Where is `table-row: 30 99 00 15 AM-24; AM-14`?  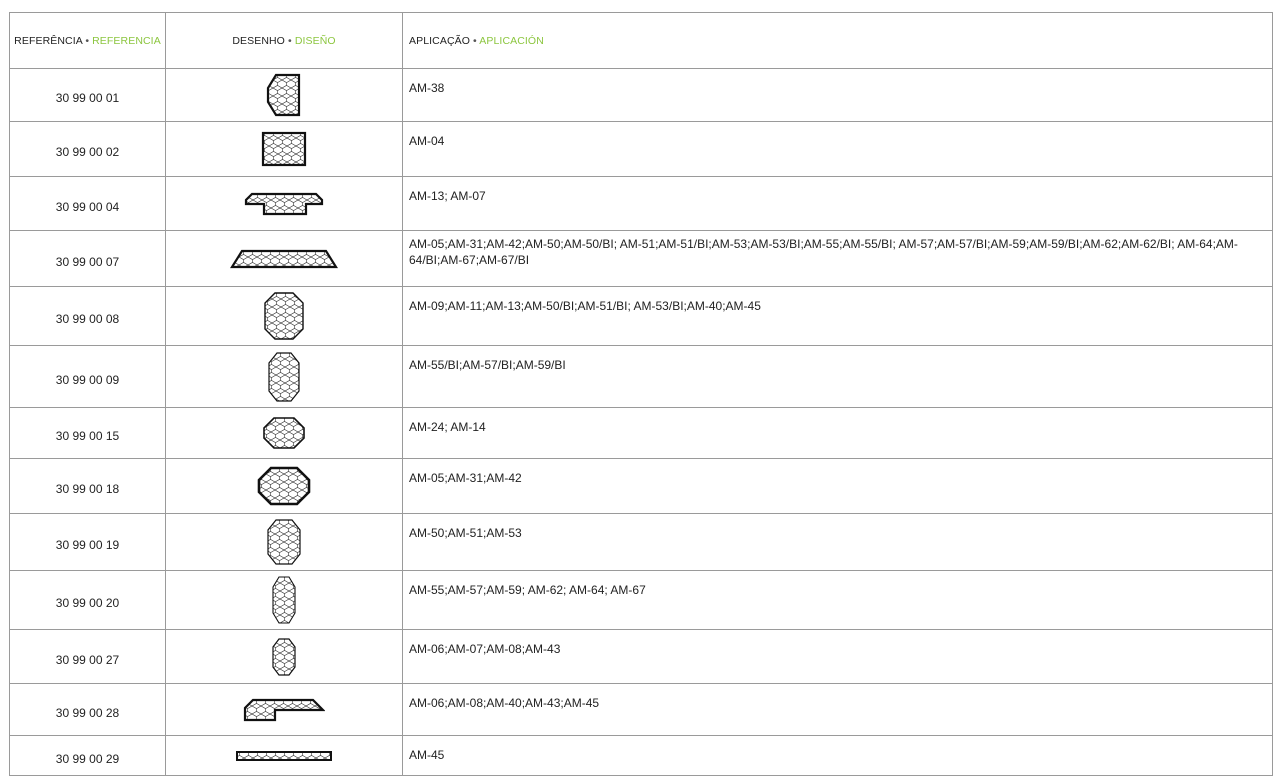 table-row: 30 99 00 15 AM-24; AM-14 is located at coordinates (641, 433).